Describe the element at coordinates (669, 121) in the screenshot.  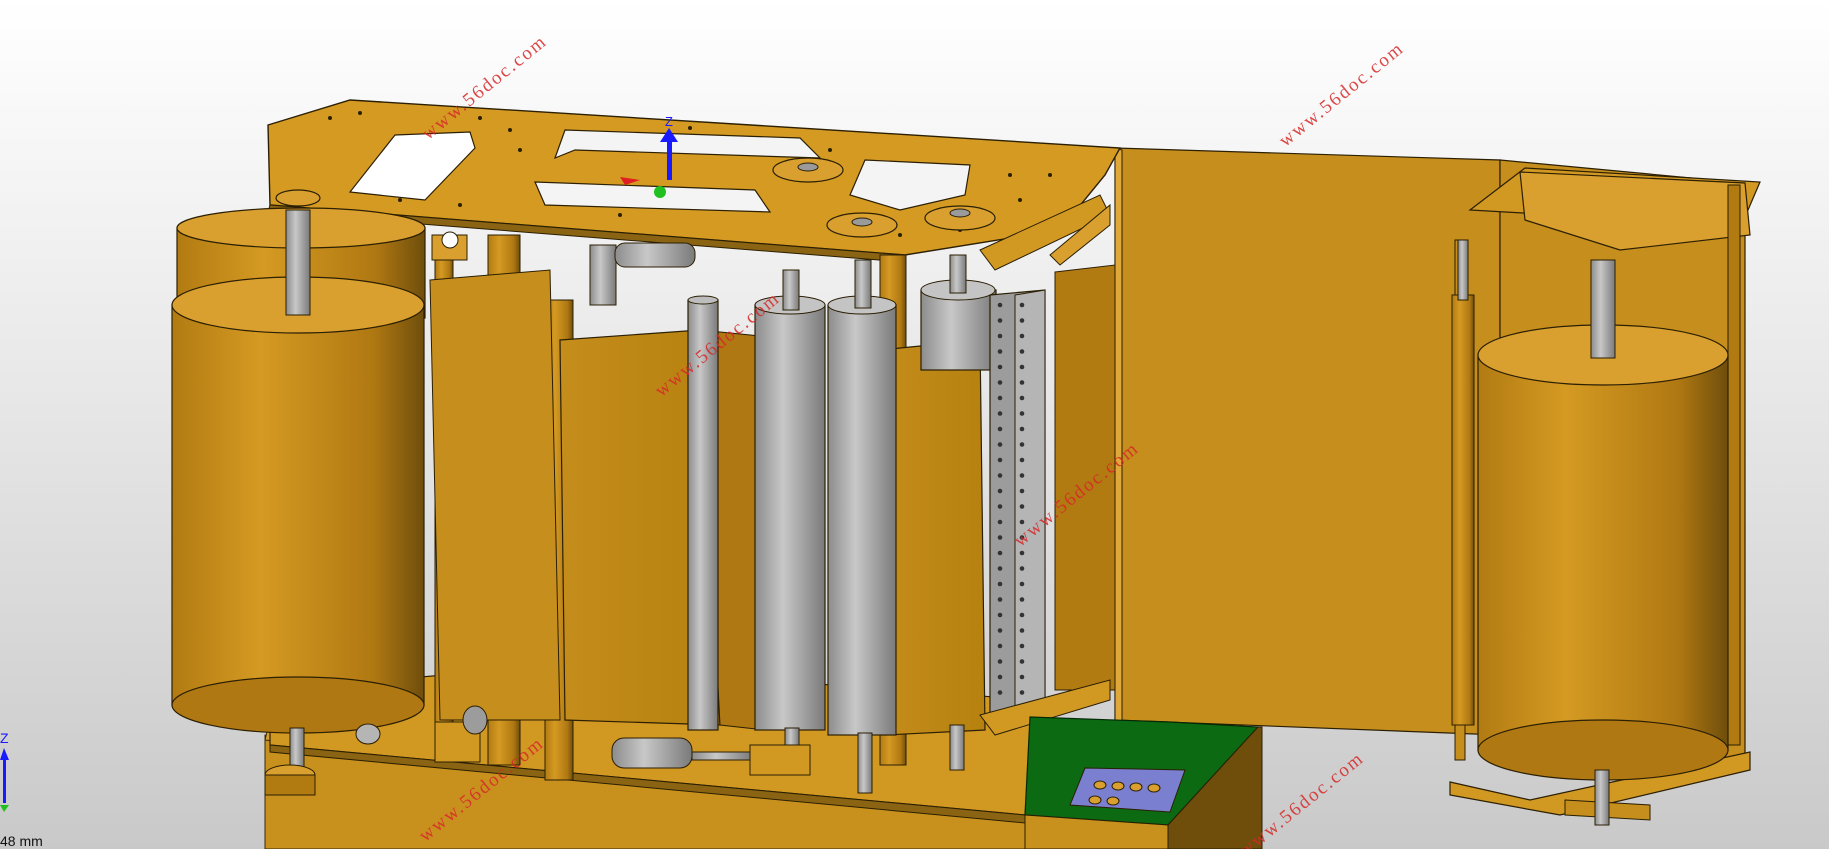
I see `svg-text: Z` at that location.